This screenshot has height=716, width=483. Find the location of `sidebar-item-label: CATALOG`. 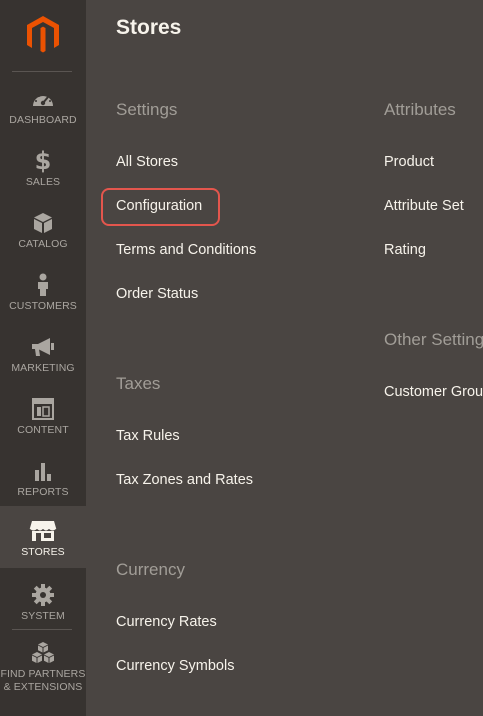

sidebar-item-label: CATALOG is located at coordinates (43, 244).